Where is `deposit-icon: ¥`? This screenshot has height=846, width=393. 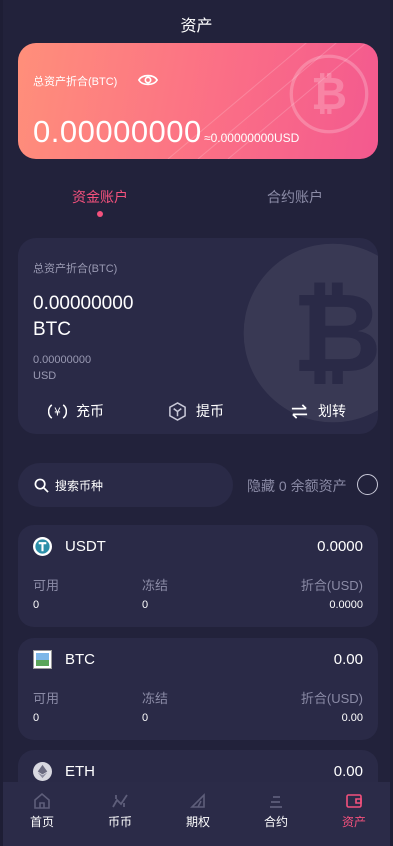
deposit-icon: ¥ is located at coordinates (57, 411).